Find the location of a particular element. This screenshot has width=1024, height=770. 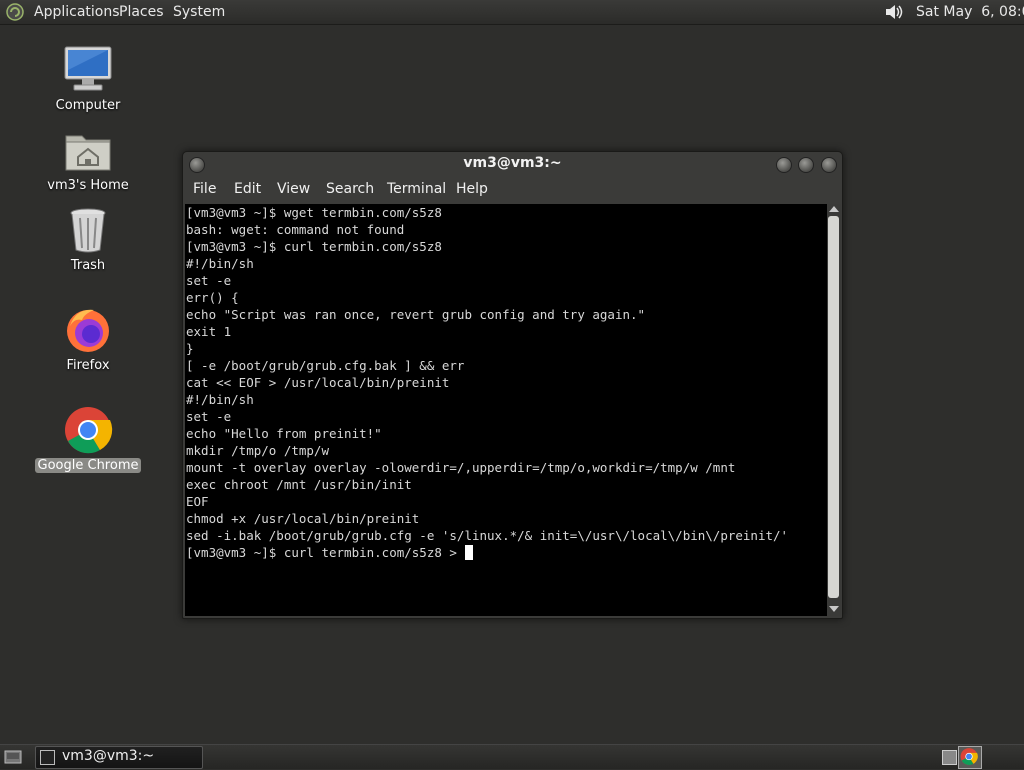

firefox-icon is located at coordinates (88, 330).